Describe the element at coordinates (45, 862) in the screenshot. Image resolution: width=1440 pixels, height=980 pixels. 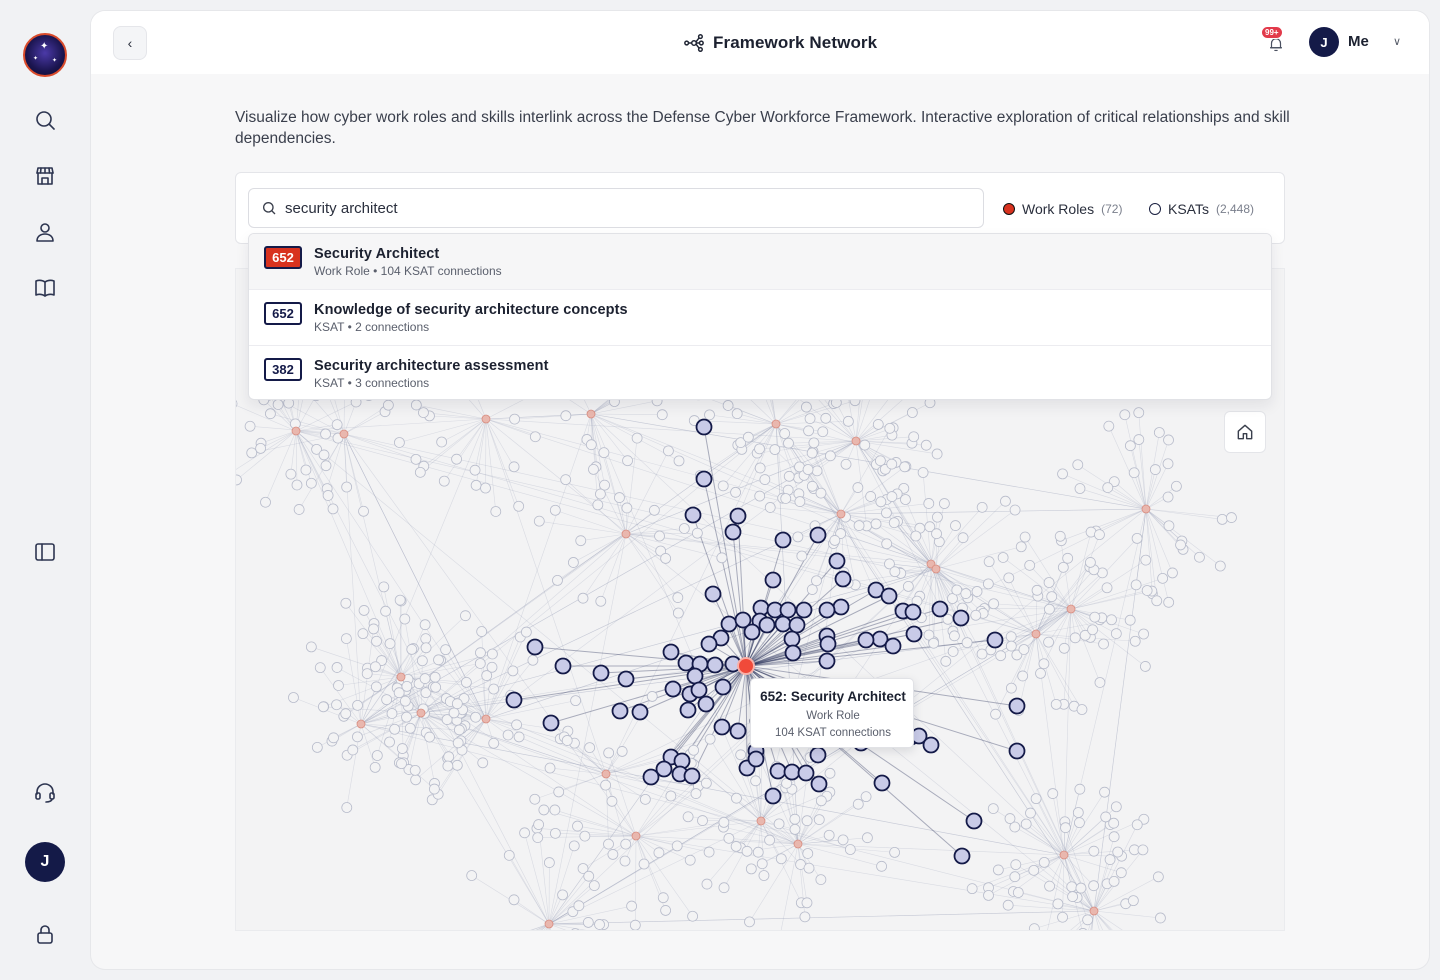
I see `avatar: J` at that location.